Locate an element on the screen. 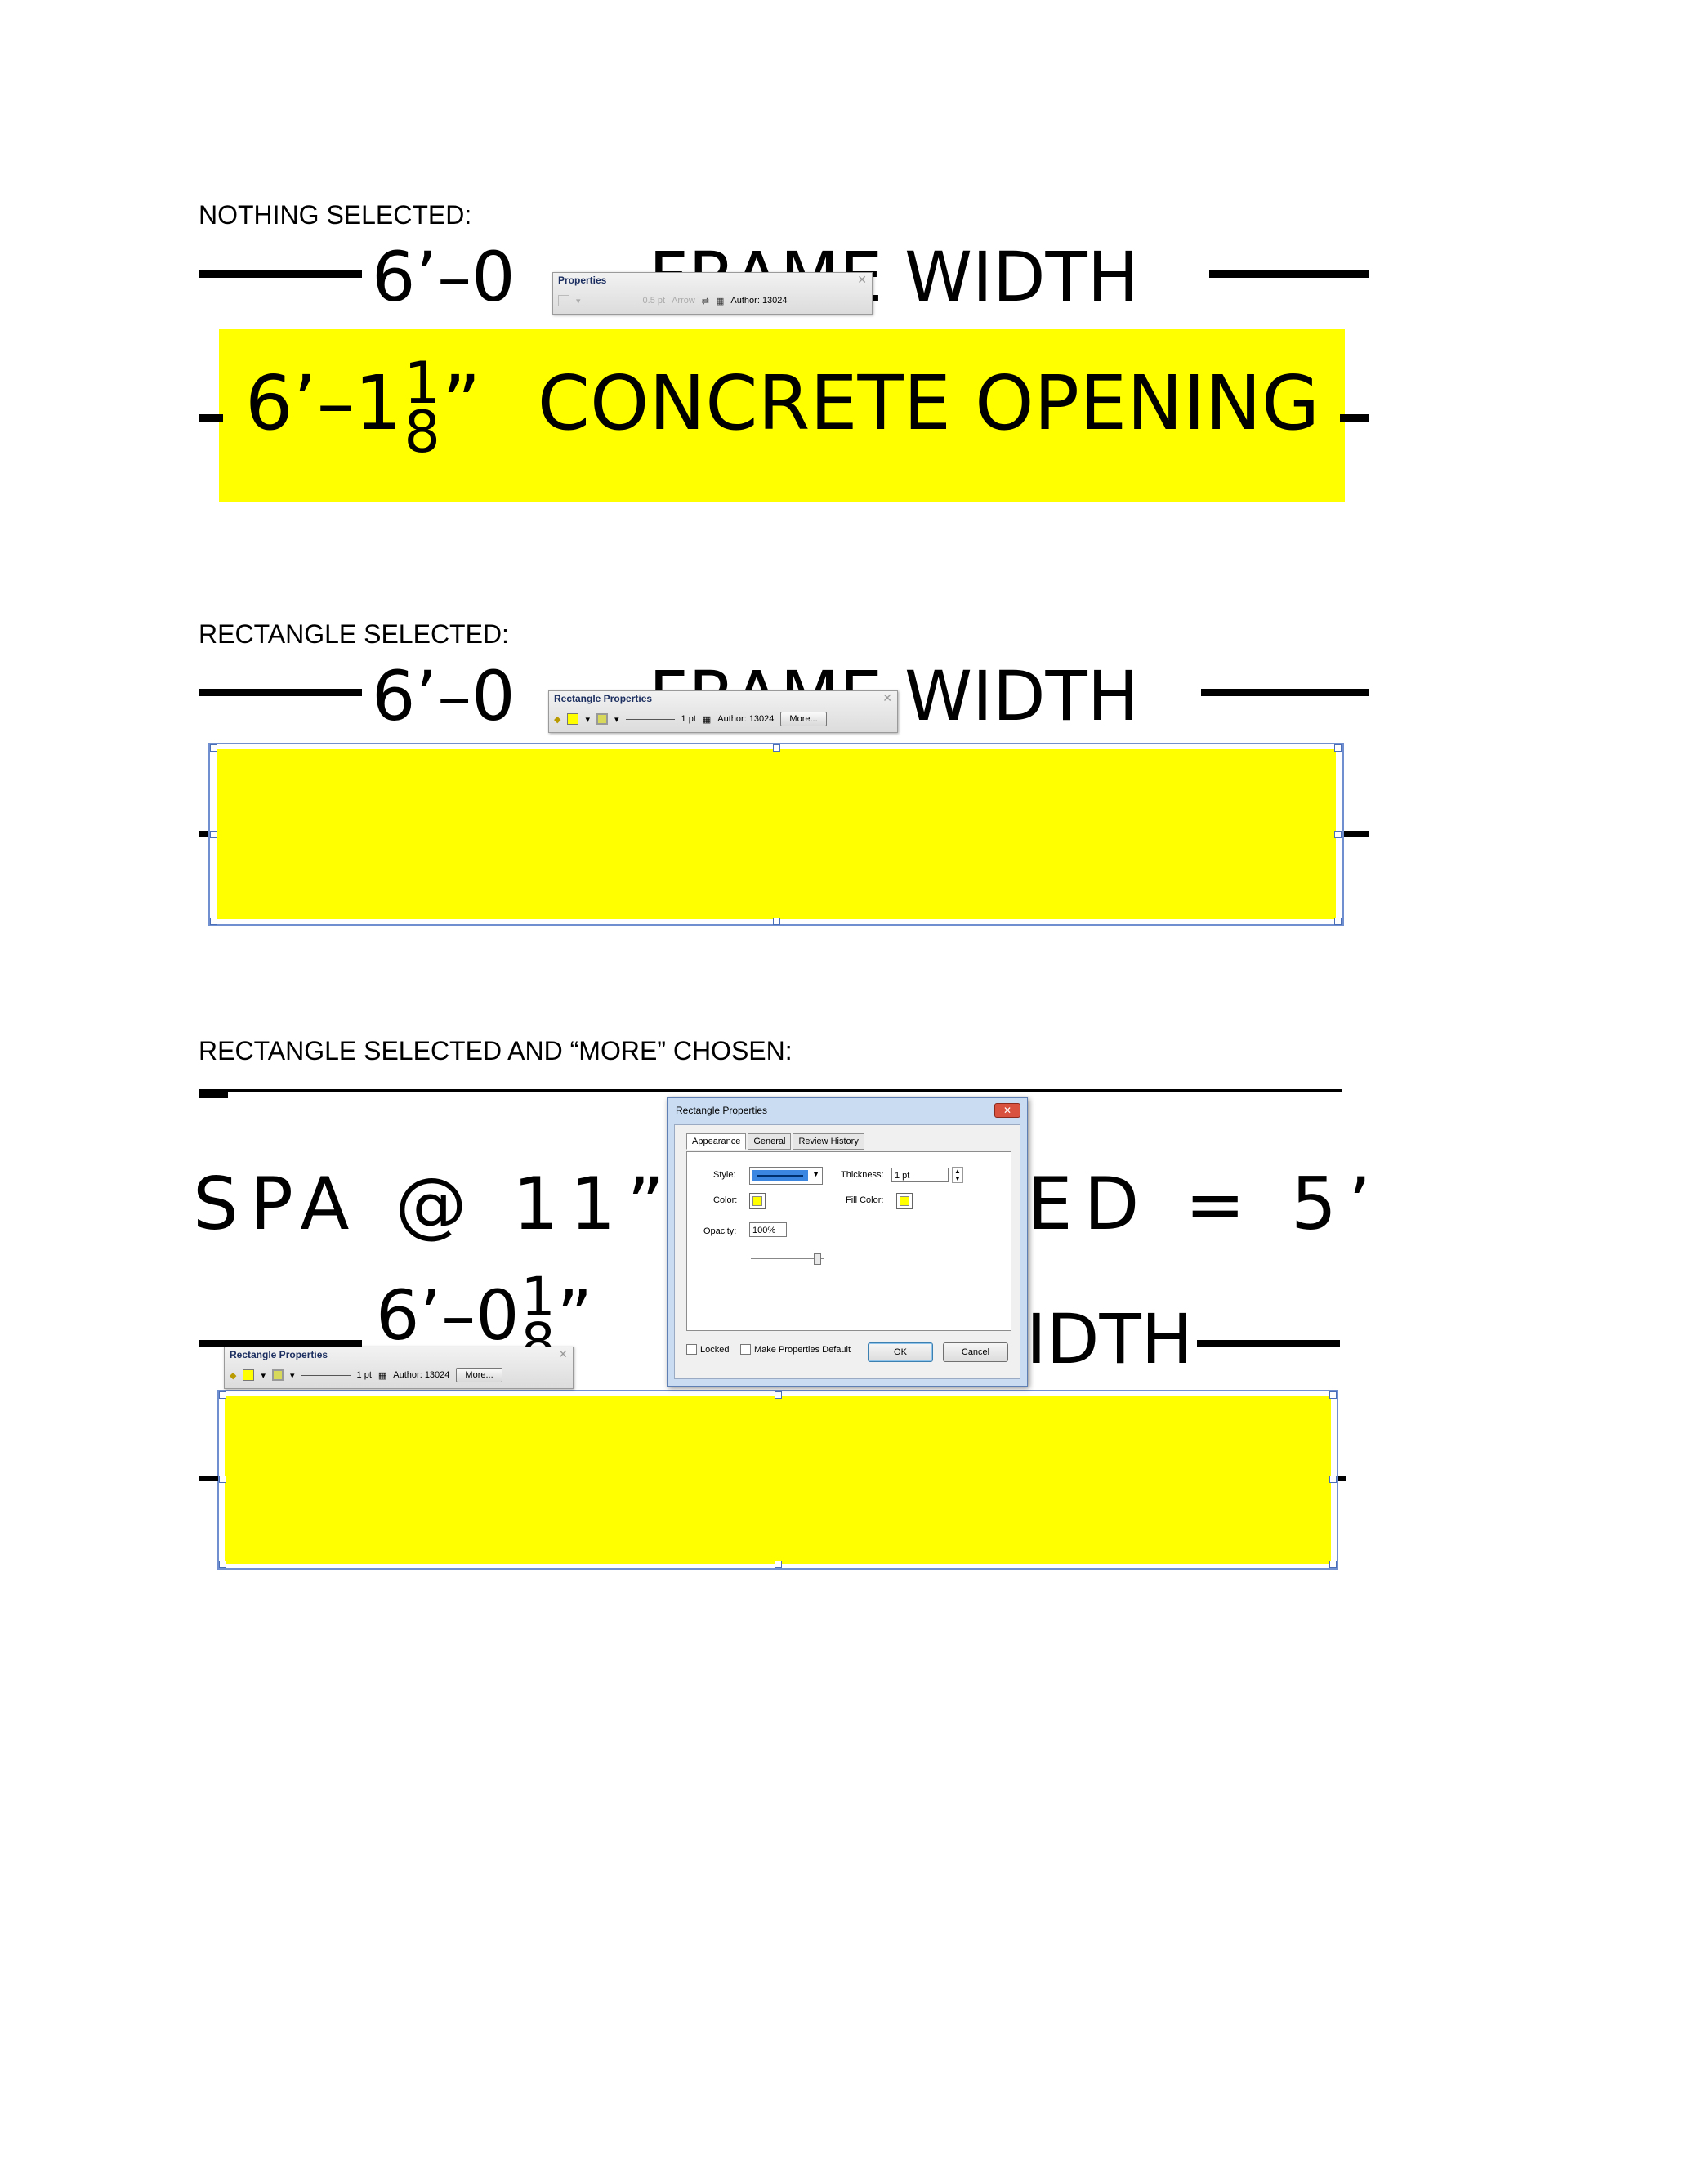 This screenshot has height=2184, width=1688. concrete-fraction: 18 is located at coordinates (422, 410).